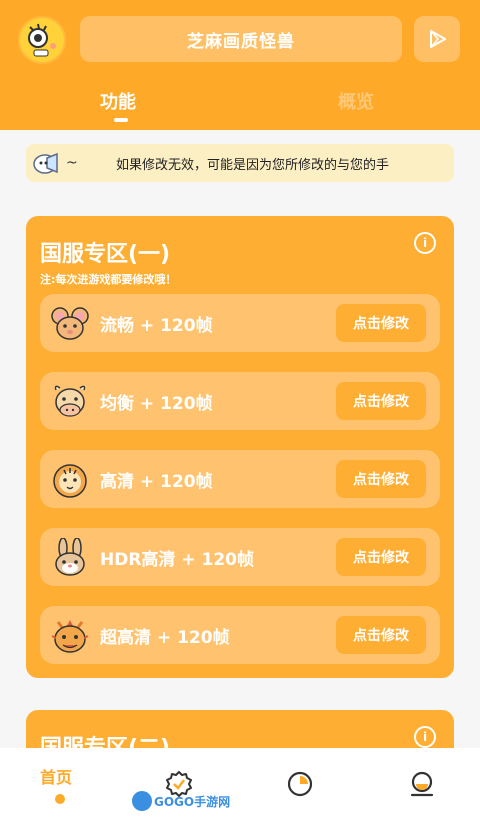 The width and height of the screenshot is (480, 820). I want to click on tiger-icon, so click(70, 481).